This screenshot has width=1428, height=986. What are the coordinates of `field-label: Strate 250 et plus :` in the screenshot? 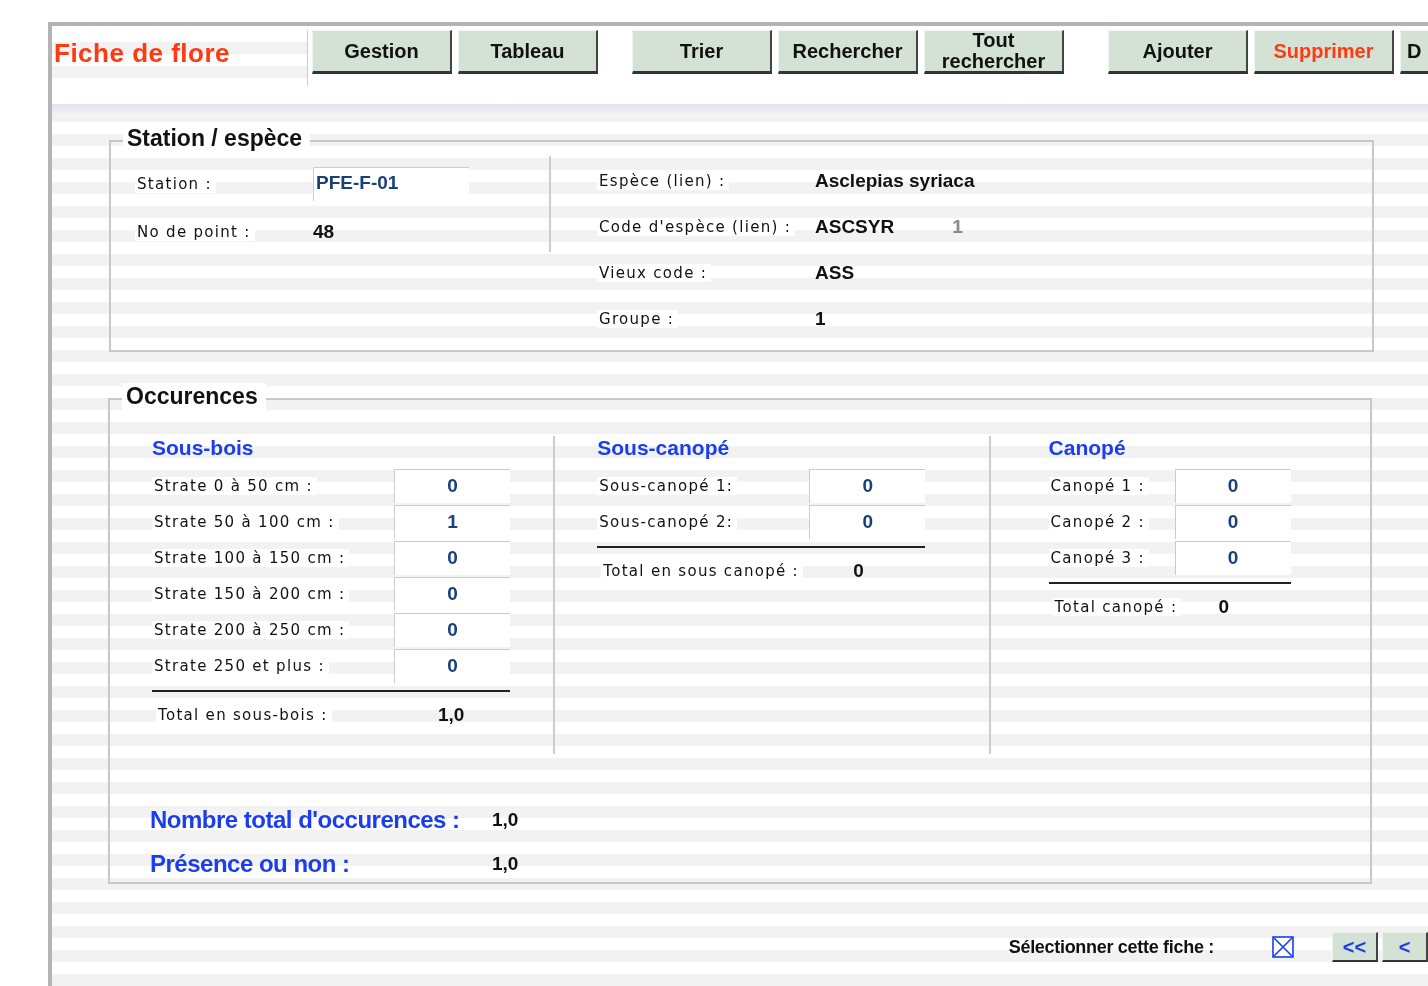 It's located at (240, 666).